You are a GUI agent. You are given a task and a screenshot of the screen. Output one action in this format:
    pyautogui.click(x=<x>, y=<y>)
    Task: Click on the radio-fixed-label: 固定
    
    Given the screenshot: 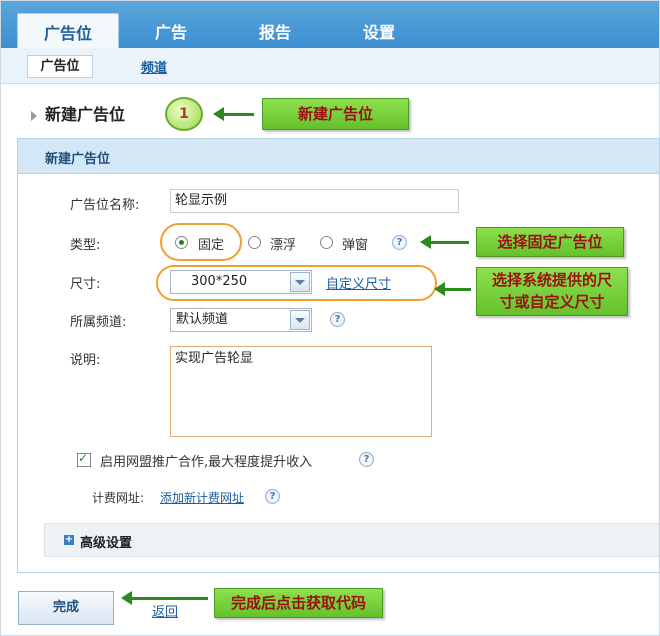 What is the action you would take?
    pyautogui.click(x=211, y=245)
    